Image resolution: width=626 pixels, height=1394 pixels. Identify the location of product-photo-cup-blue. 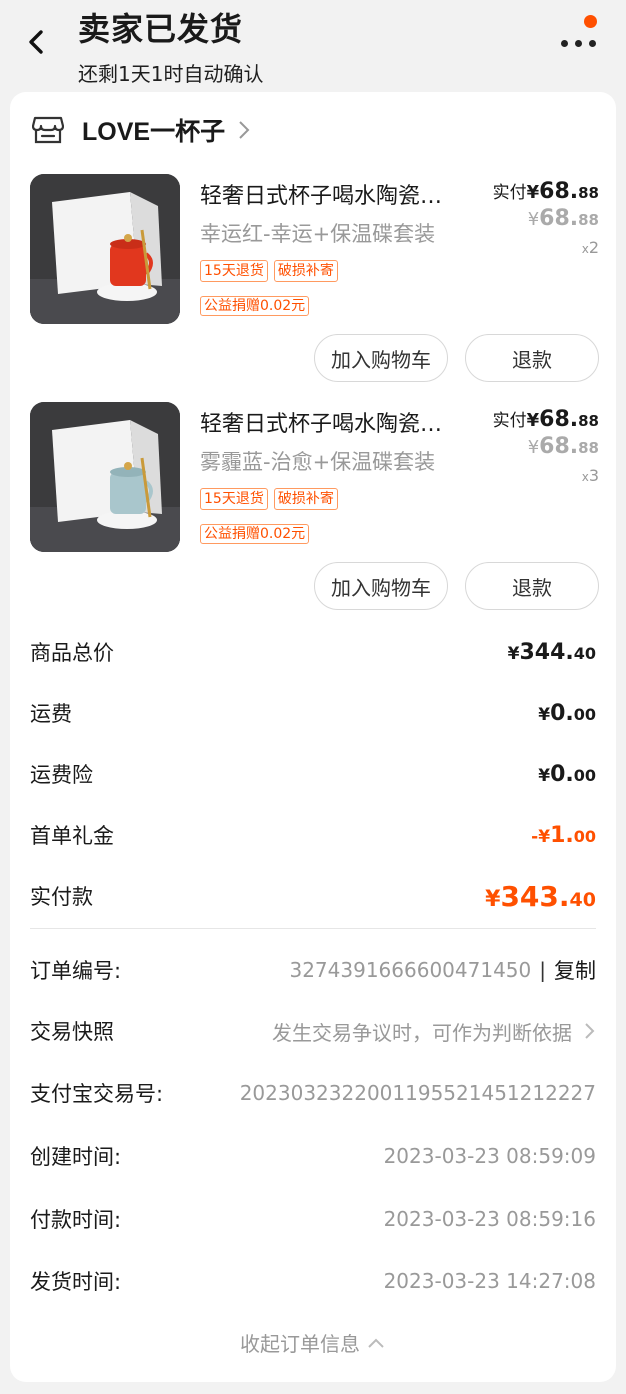
(105, 477).